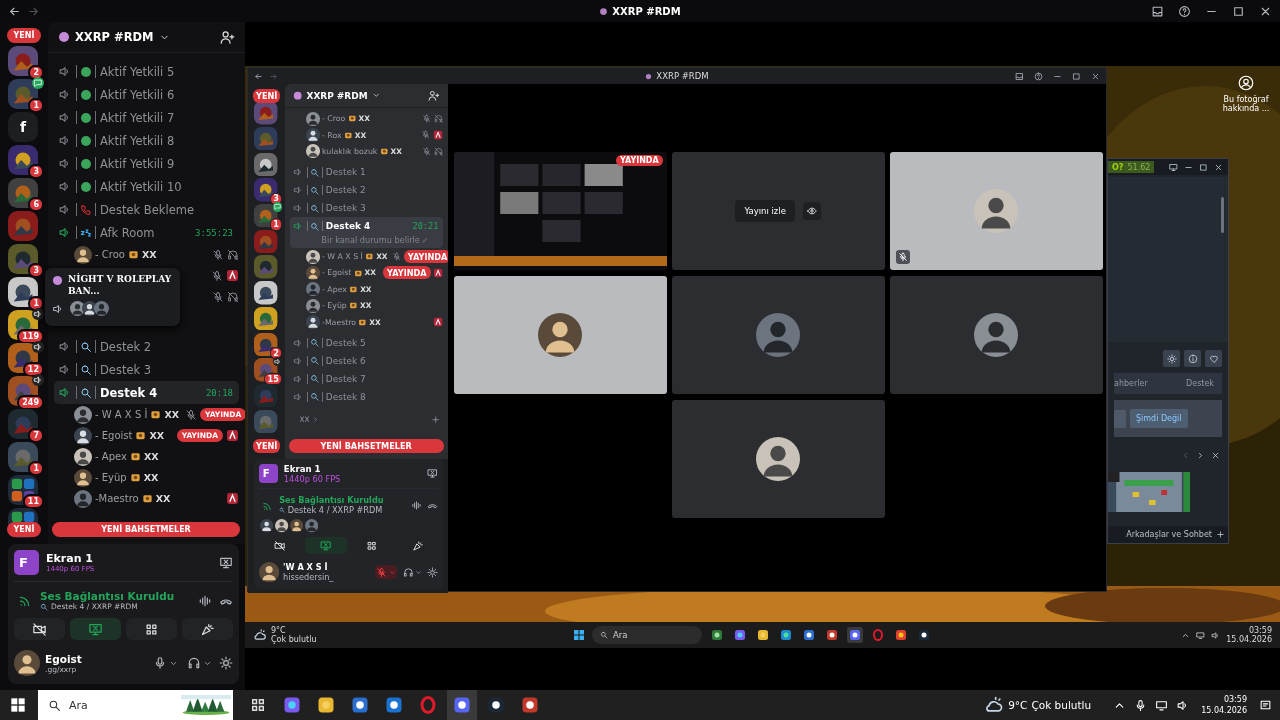 The image size is (1280, 720). What do you see at coordinates (214, 232) in the screenshot?
I see `elapsed-time: 3:55:23` at bounding box center [214, 232].